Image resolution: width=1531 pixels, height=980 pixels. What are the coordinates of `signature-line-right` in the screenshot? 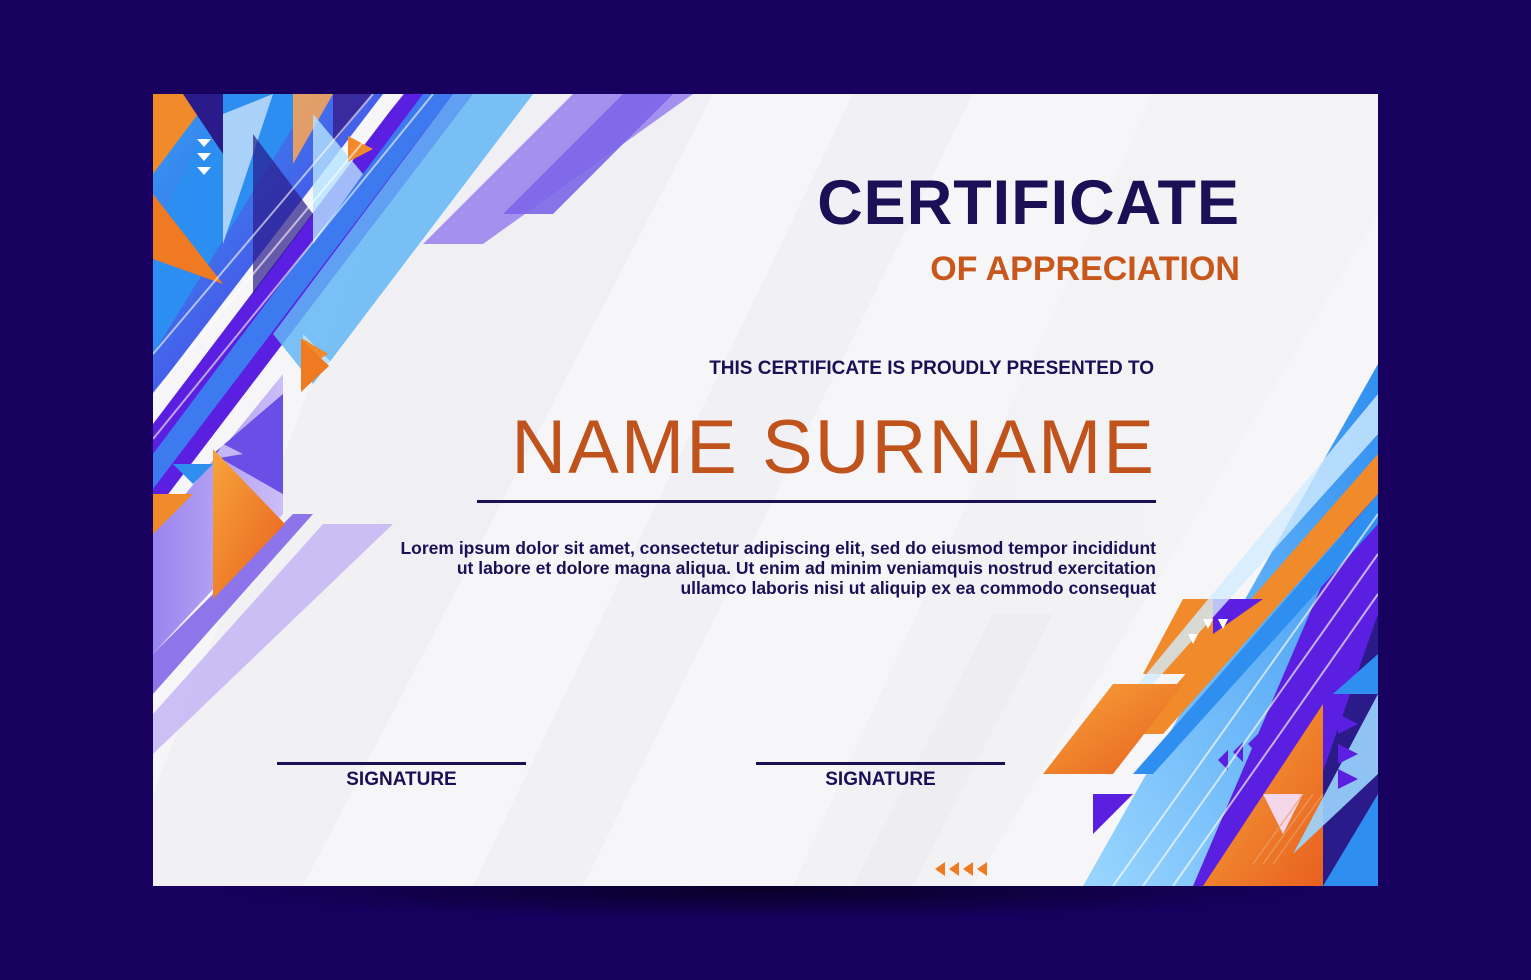 It's located at (880, 763).